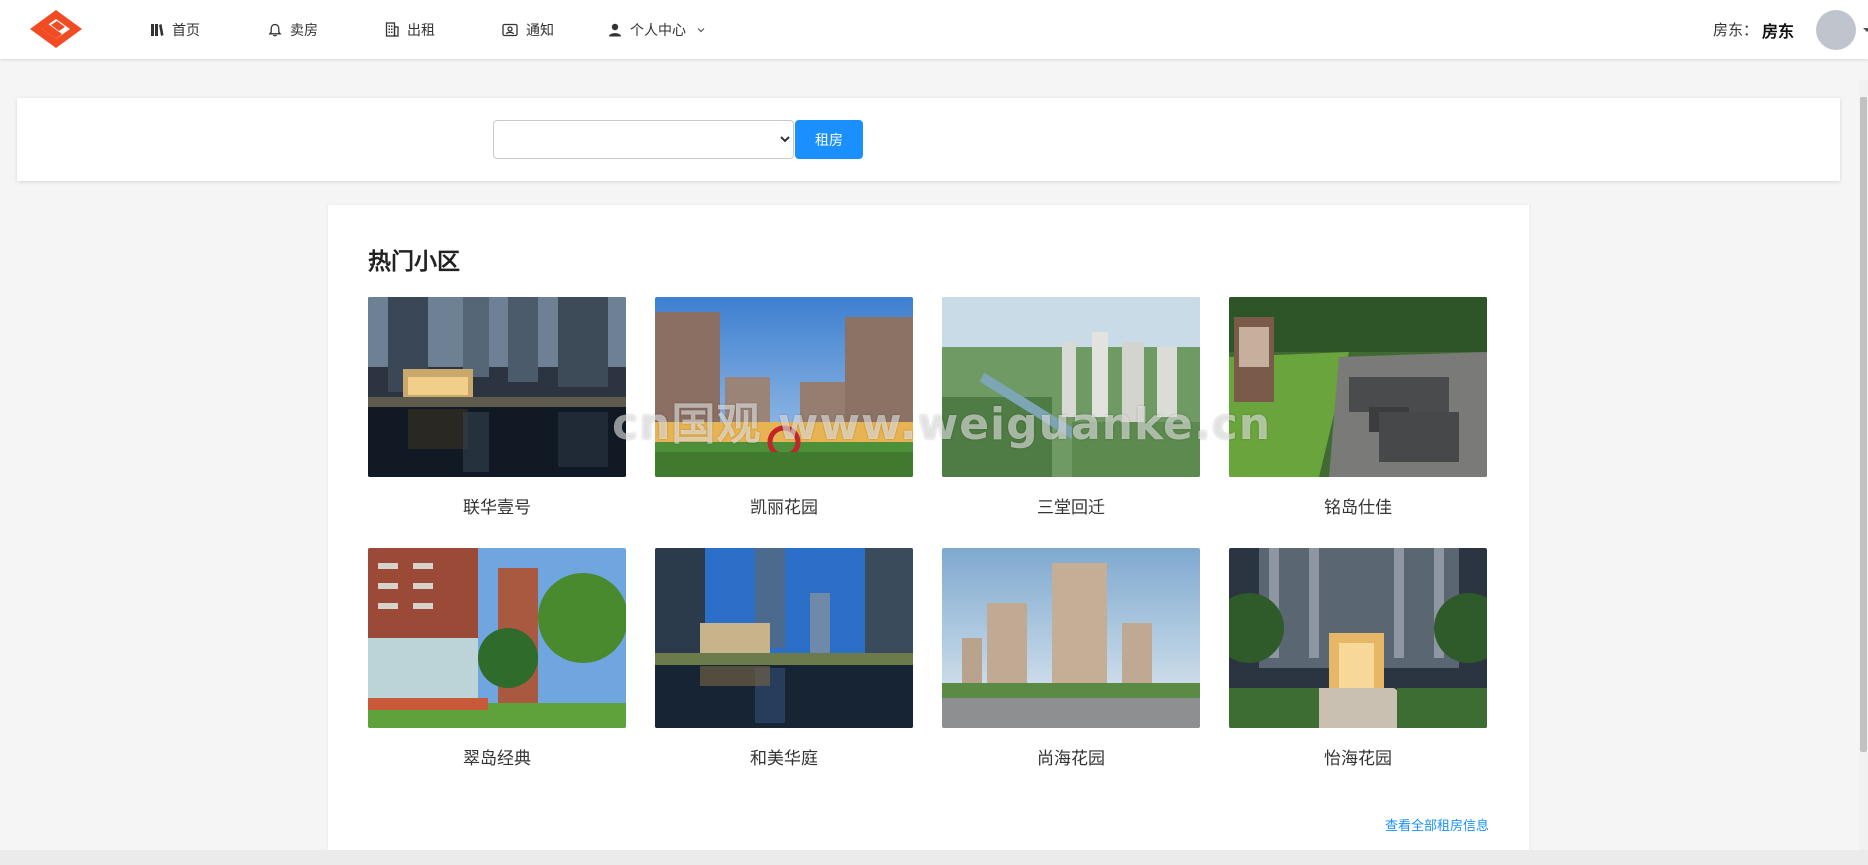  I want to click on logo-icon, so click(56, 29).